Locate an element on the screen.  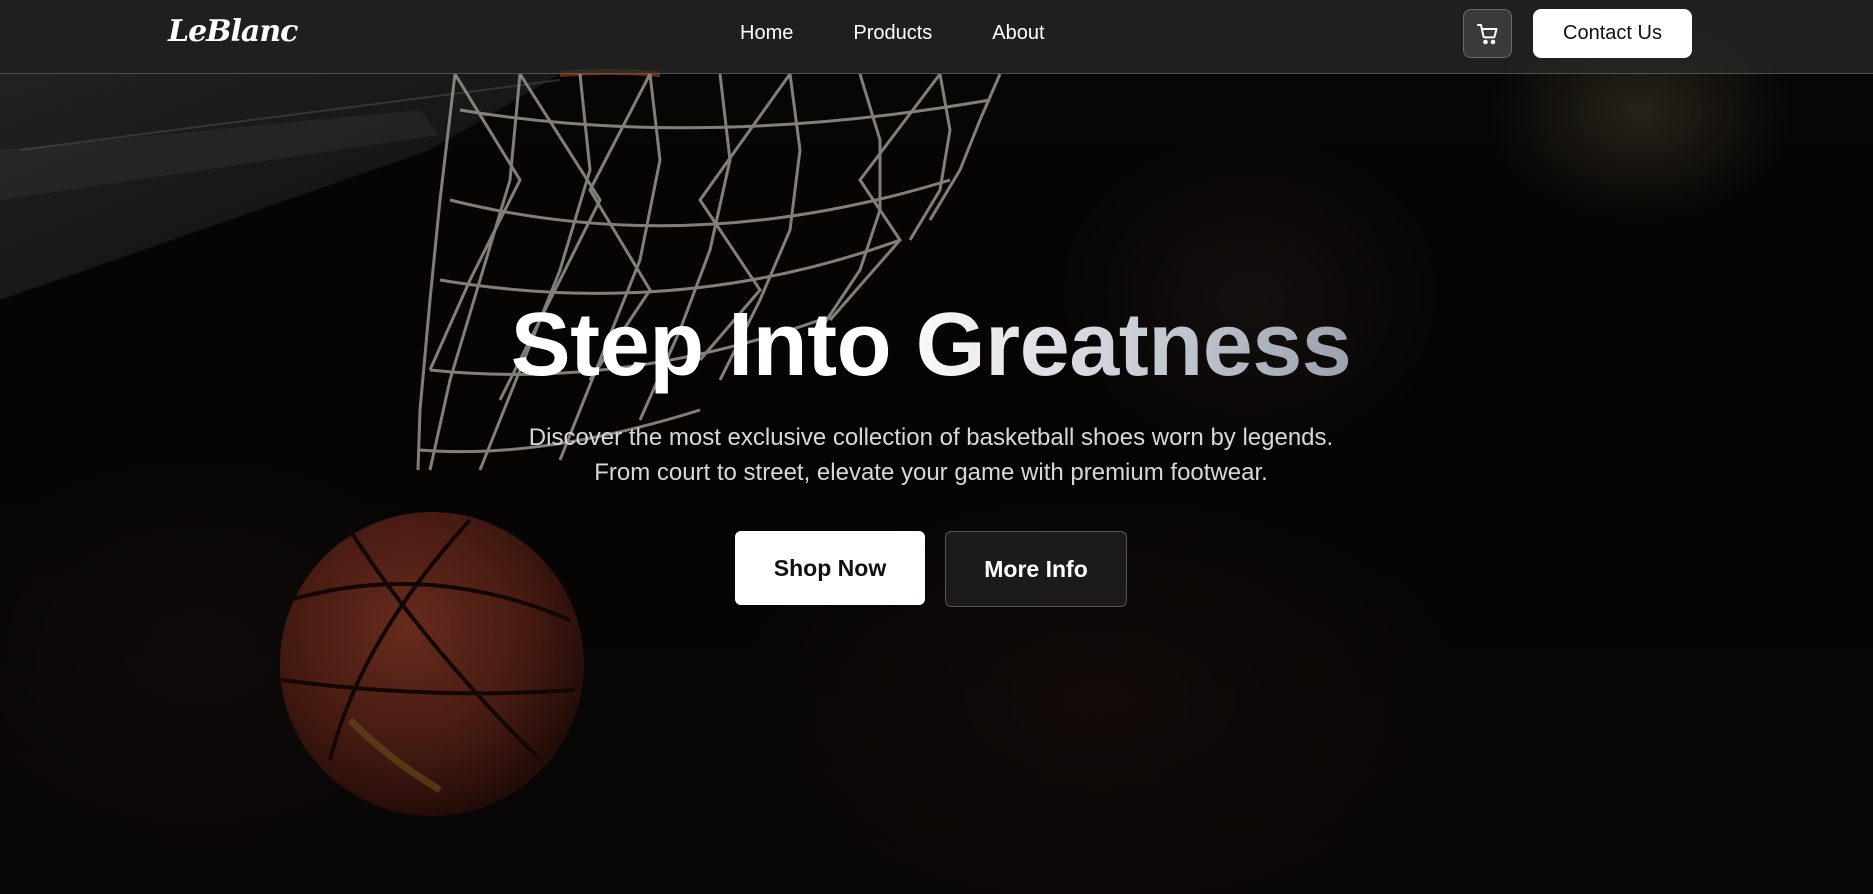
contact-us-button: Contact Us is located at coordinates (1612, 33).